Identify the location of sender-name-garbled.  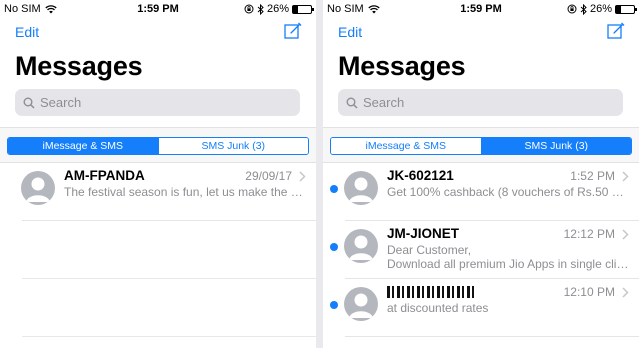
(431, 291).